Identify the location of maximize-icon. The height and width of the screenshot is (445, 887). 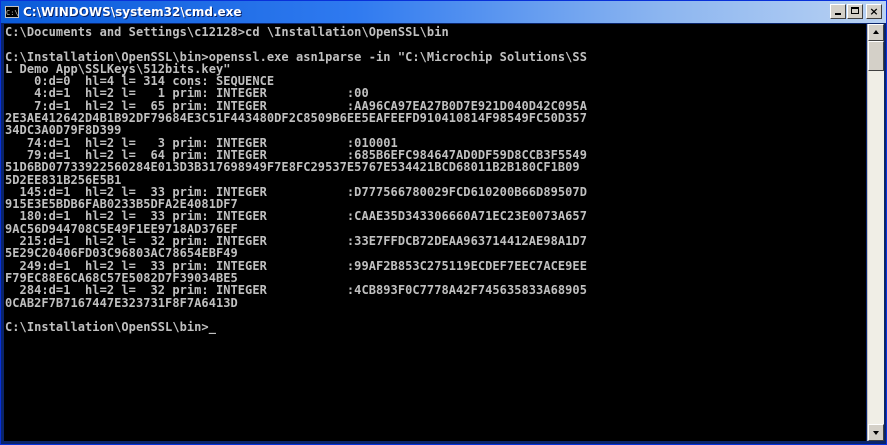
(855, 10).